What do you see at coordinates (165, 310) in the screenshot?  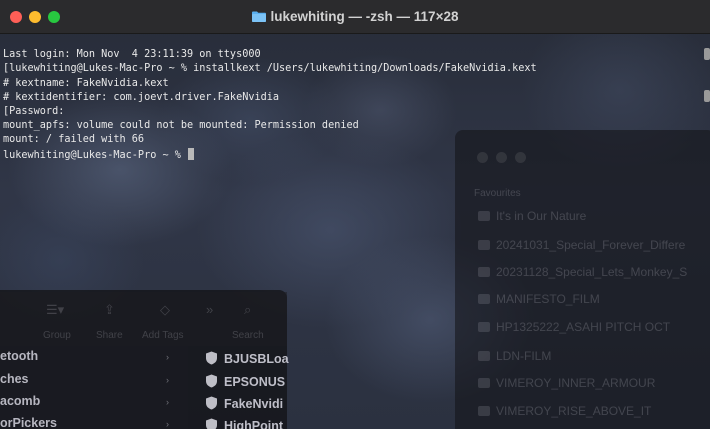 I see `tag-icon: ◇` at bounding box center [165, 310].